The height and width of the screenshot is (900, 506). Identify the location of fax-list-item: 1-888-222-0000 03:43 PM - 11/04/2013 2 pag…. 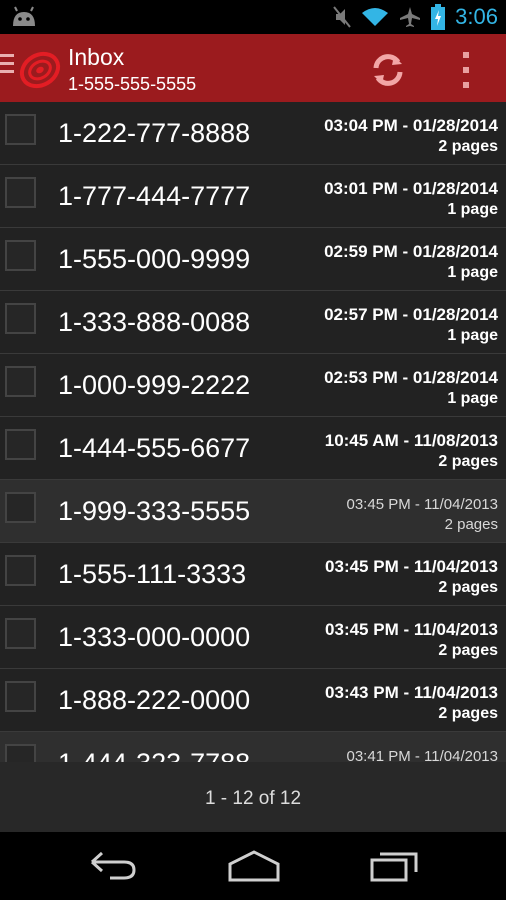
(253, 700).